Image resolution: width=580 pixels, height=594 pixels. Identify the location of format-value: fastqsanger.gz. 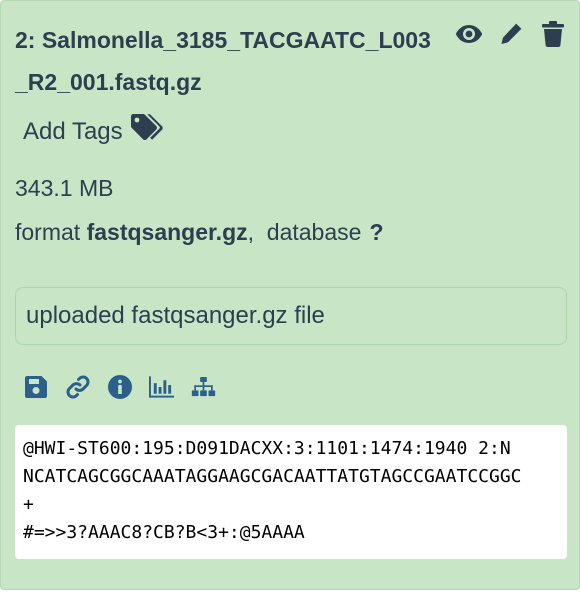
(167, 232).